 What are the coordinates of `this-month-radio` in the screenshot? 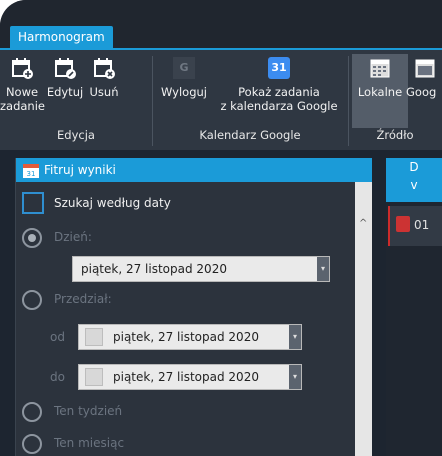 It's located at (32, 444).